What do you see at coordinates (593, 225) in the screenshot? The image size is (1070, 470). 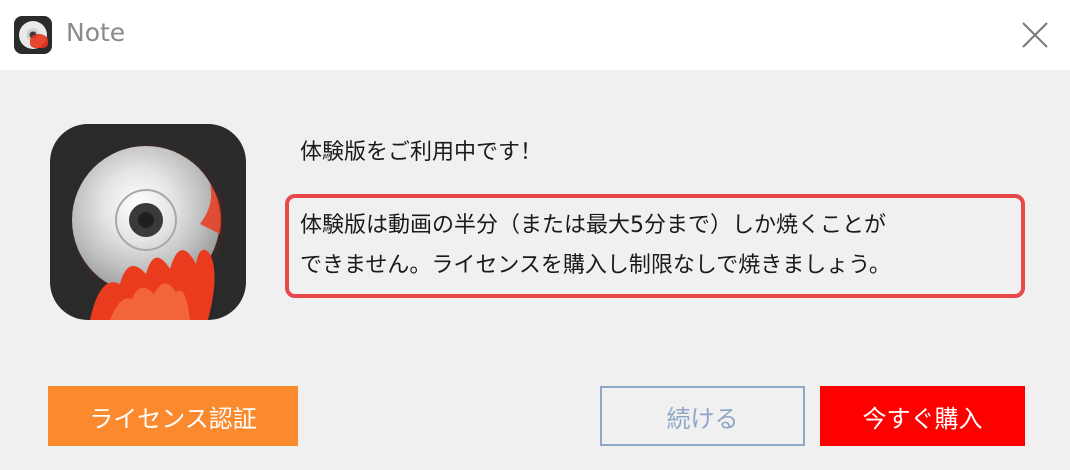 I see `message-line-1: 体験版は動画の半分（または最大5分まで）しか焼くことが` at bounding box center [593, 225].